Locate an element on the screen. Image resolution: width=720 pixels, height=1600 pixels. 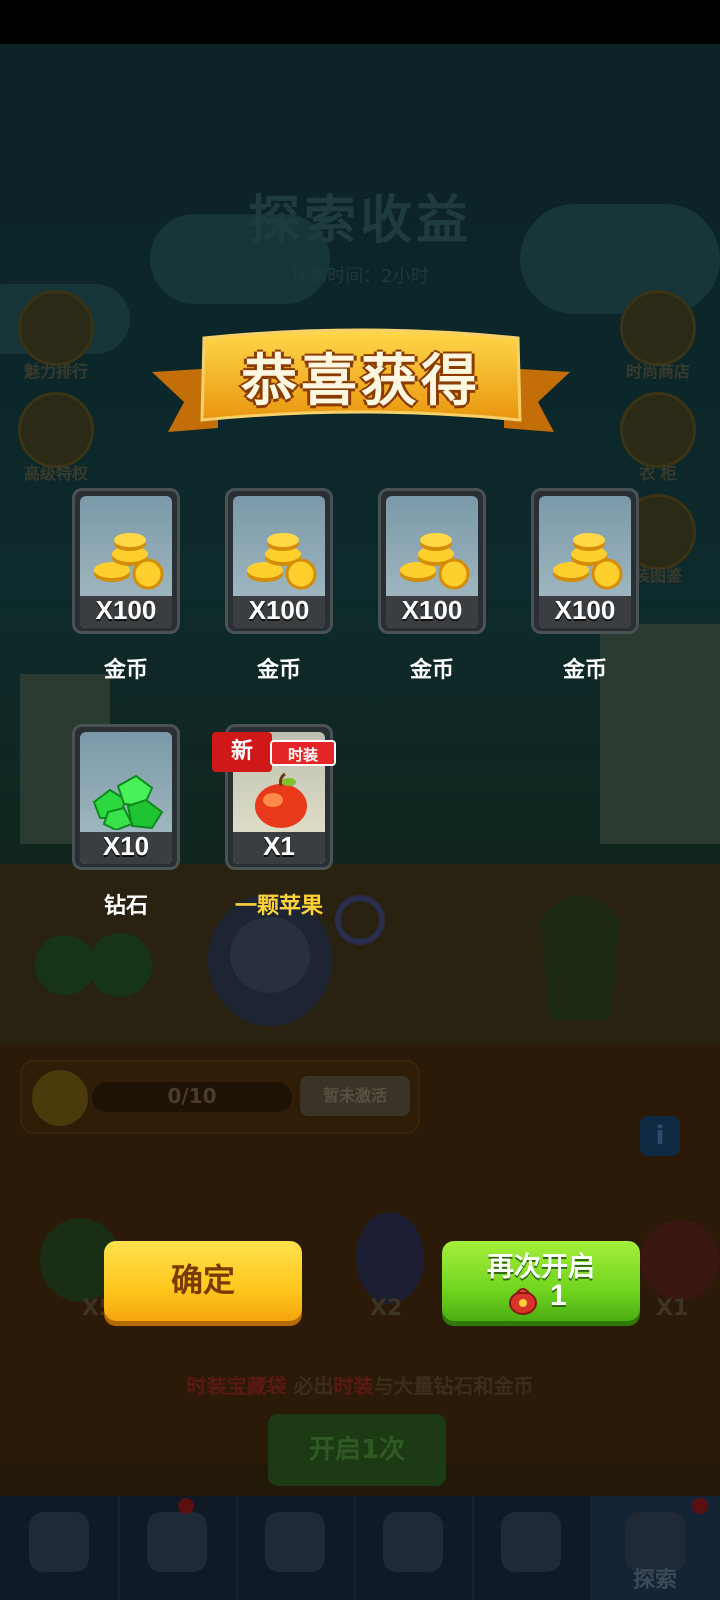
chest-count: X1 is located at coordinates (672, 1308).